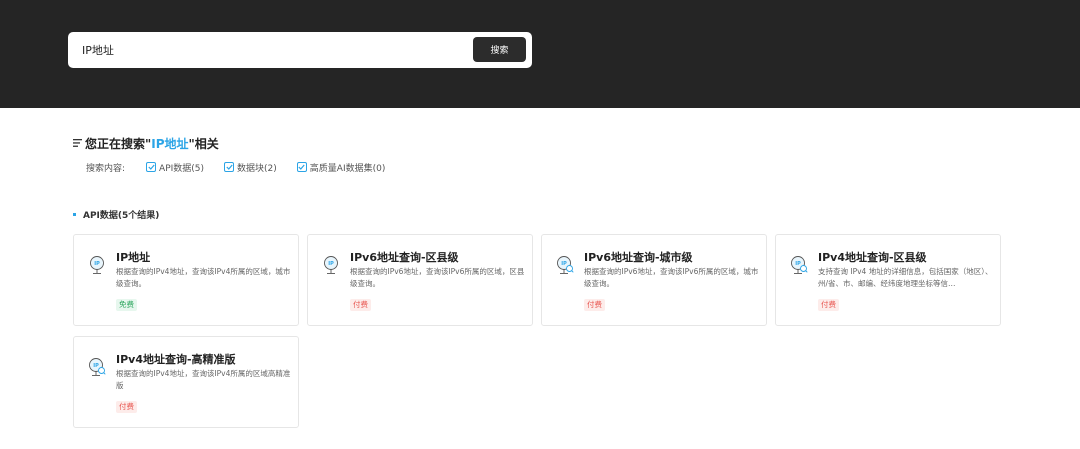 This screenshot has width=1080, height=449. Describe the element at coordinates (106, 168) in the screenshot. I see `filter-label: 搜索内容:` at that location.